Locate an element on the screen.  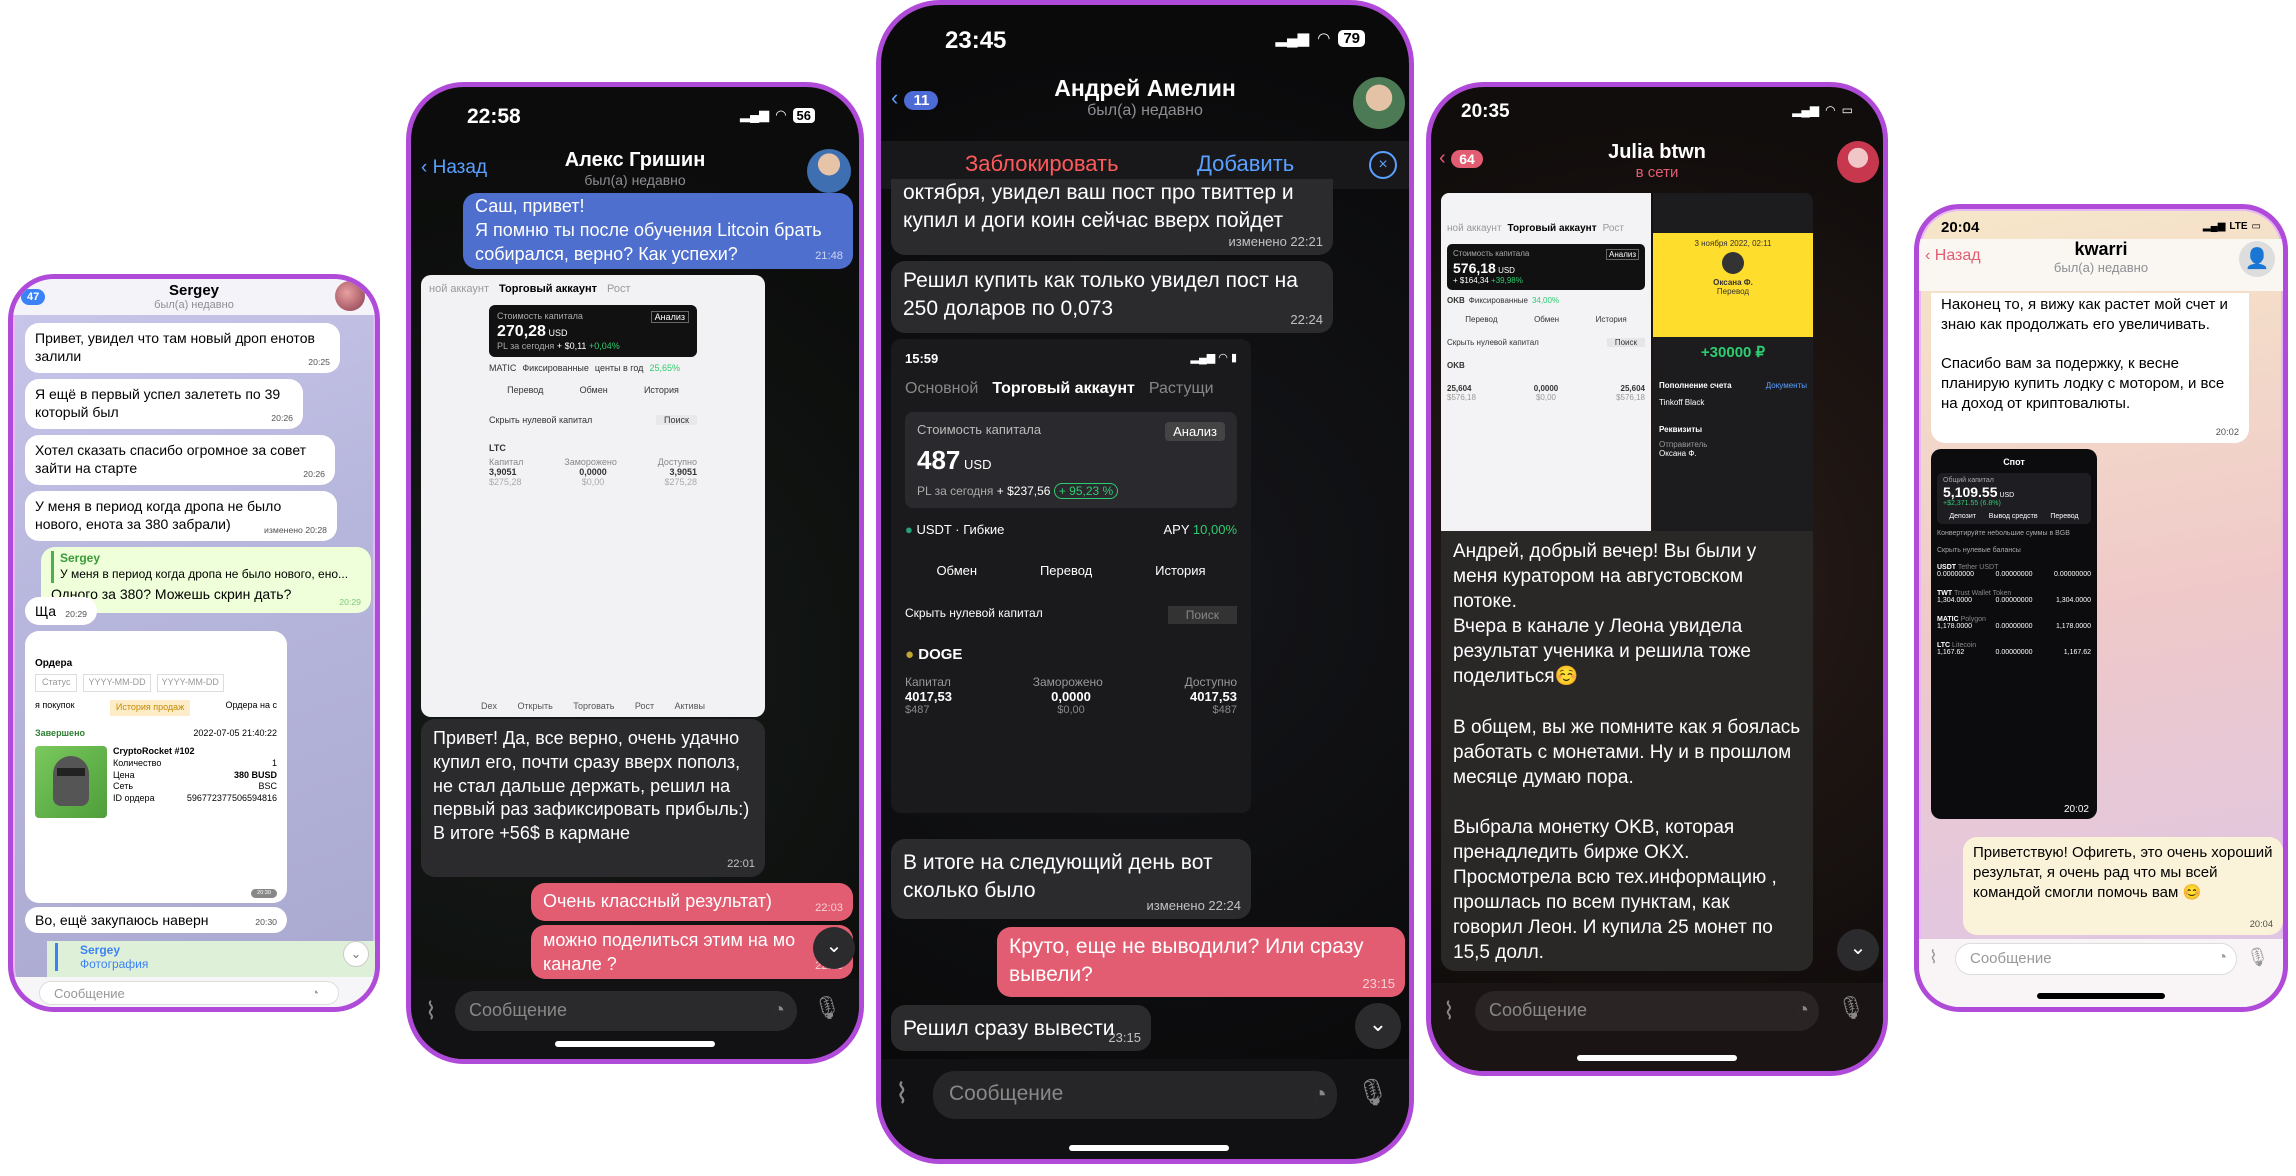
val-frozen: 0,0000 is located at coordinates (1546, 388).